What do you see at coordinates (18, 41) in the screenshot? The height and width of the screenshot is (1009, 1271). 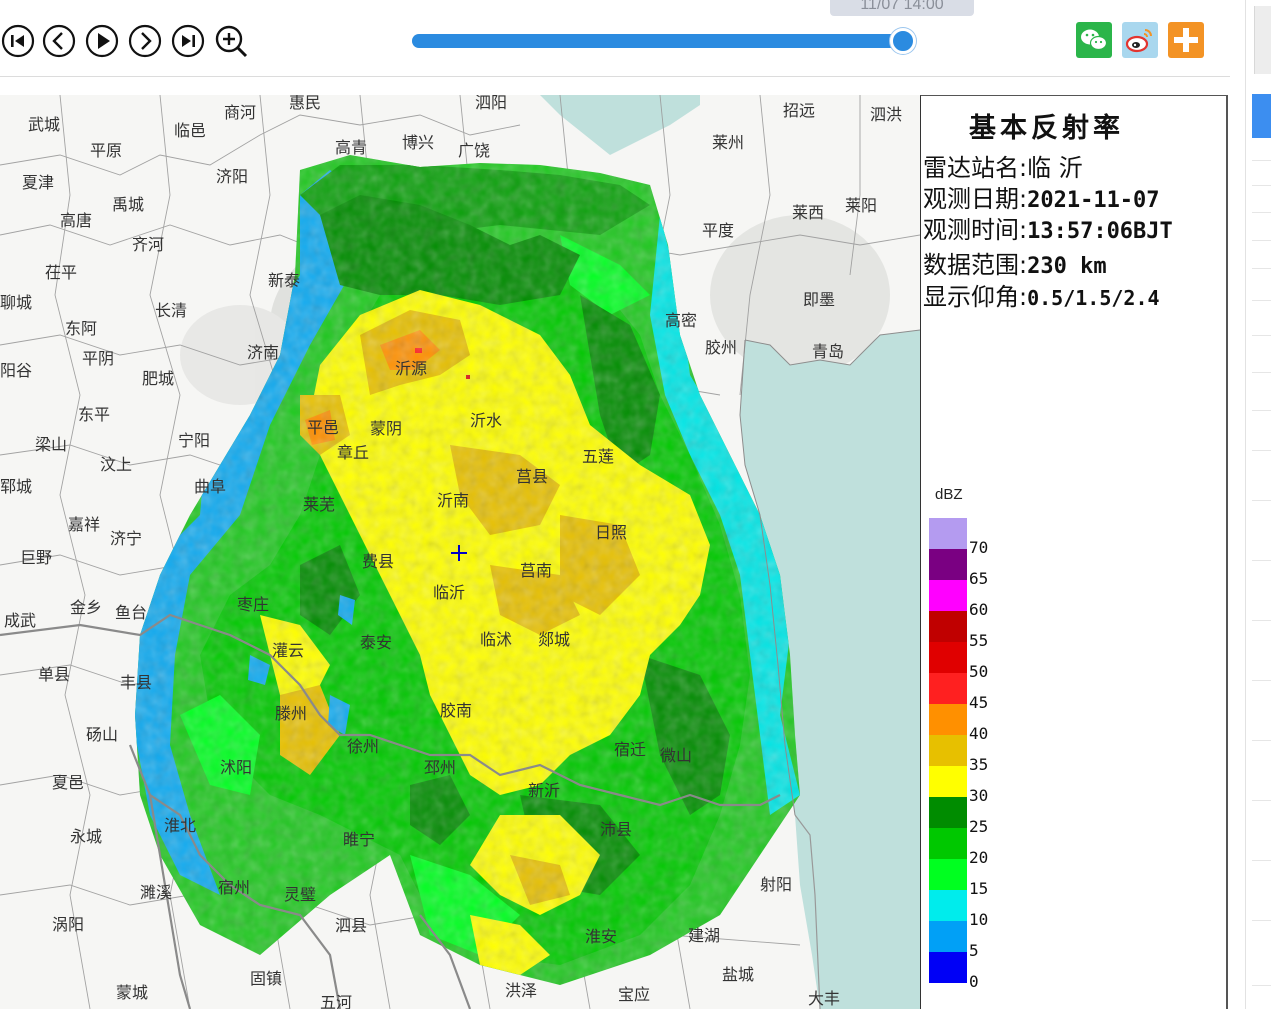 I see `skip-first-icon` at bounding box center [18, 41].